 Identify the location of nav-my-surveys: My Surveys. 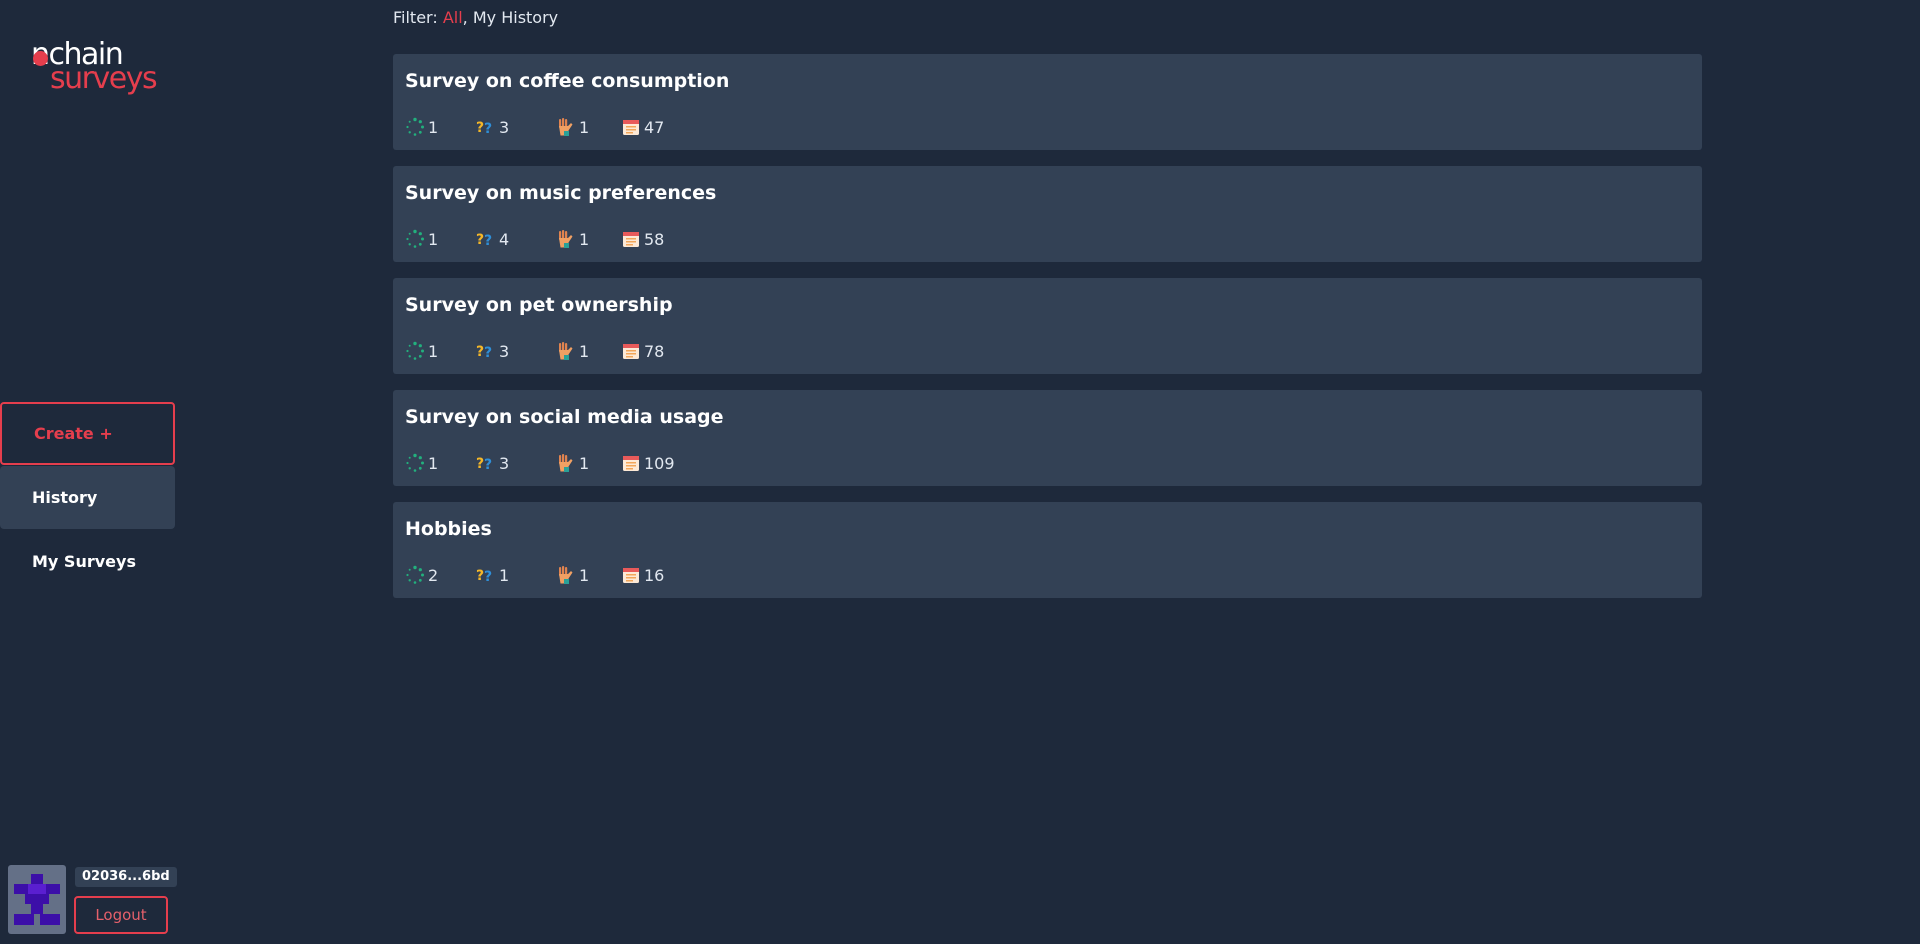
(87, 561).